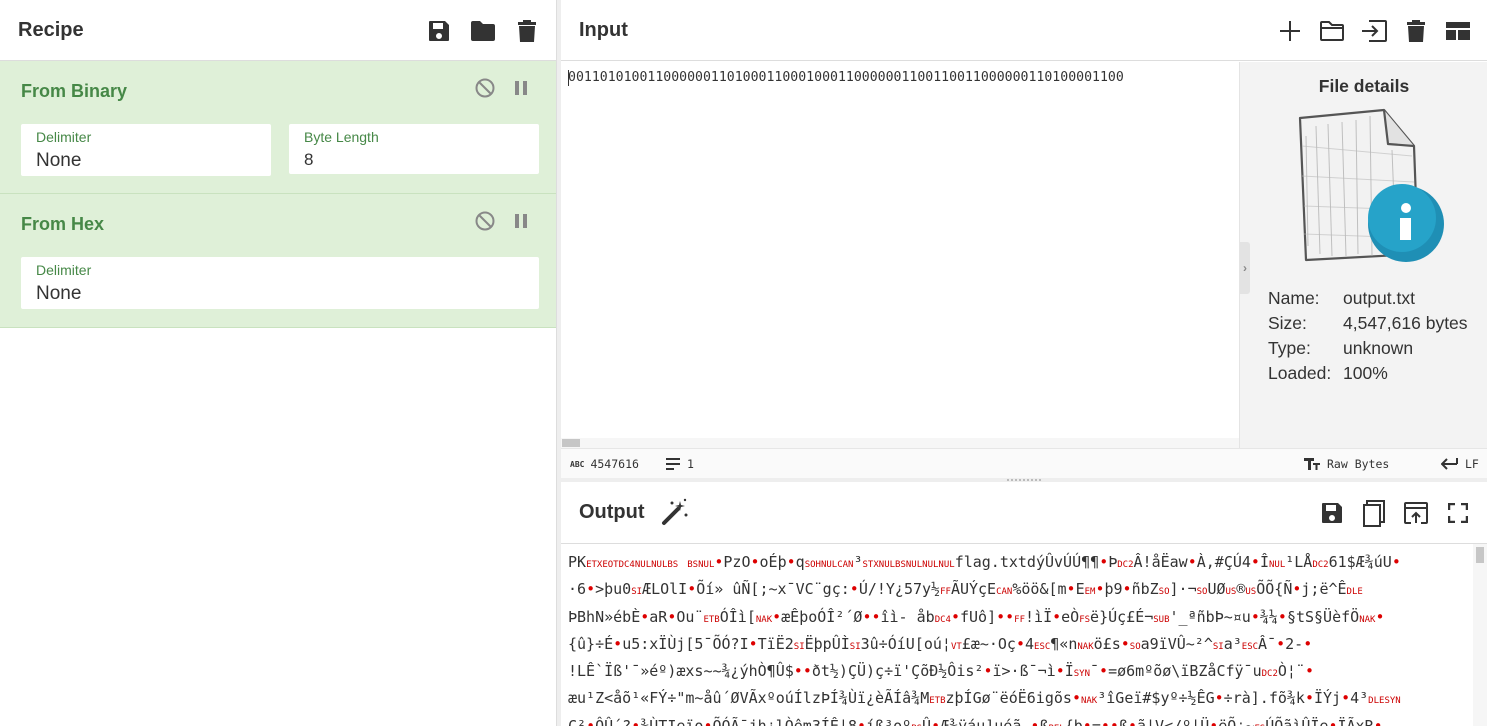 The image size is (1487, 726). I want to click on plus-icon, so click(1290, 31).